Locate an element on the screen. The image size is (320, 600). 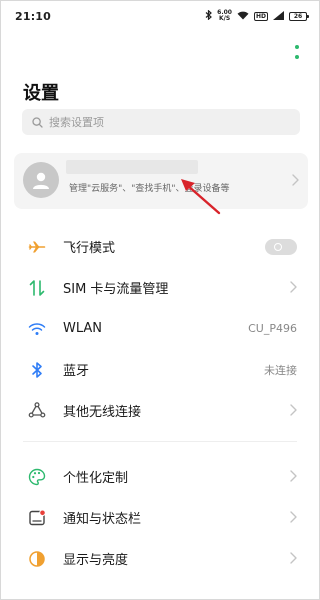
bluetooth-status: 未连接 is located at coordinates (280, 370).